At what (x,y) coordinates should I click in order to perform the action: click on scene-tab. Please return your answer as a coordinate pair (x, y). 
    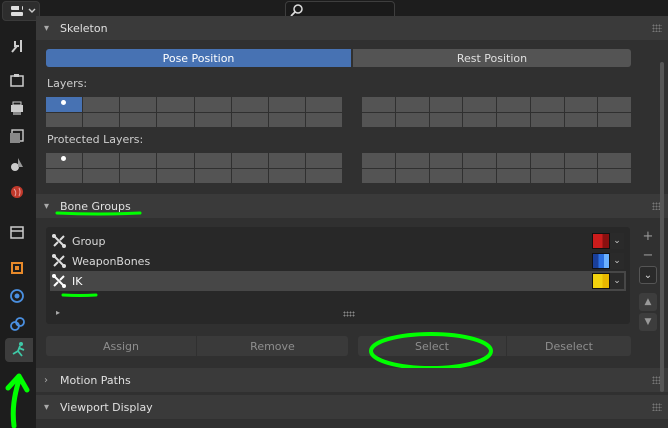
    Looking at the image, I should click on (17, 164).